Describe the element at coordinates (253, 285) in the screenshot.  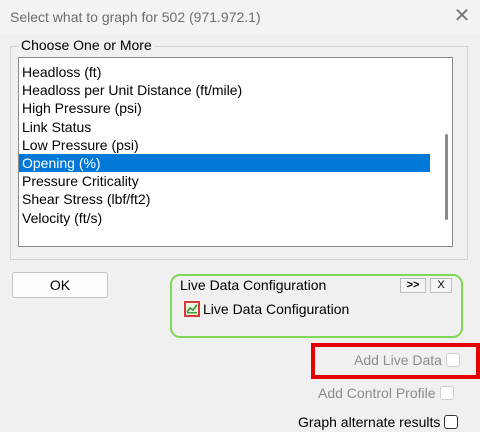
I see `live-data-title: Live Data Configuration` at that location.